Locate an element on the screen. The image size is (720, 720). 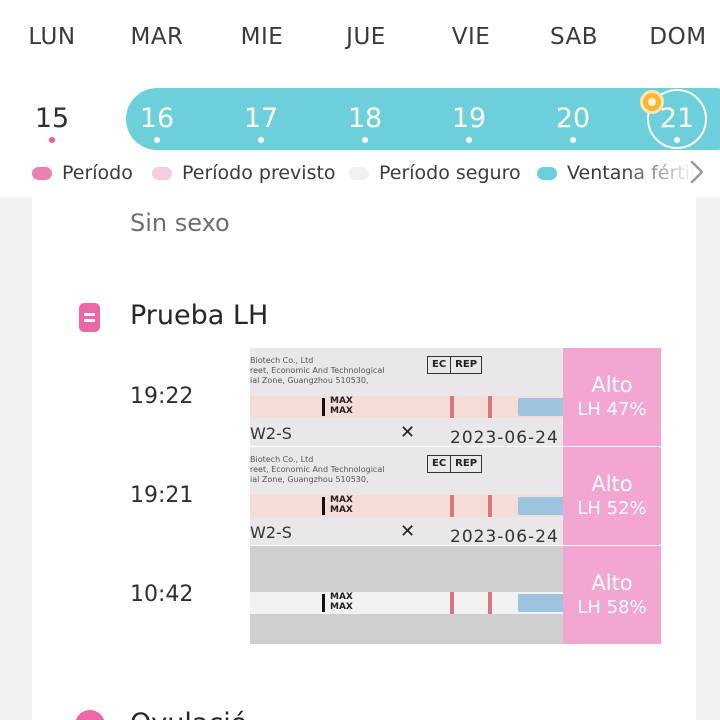
lh-result-badge: Alto LH 47% is located at coordinates (612, 397).